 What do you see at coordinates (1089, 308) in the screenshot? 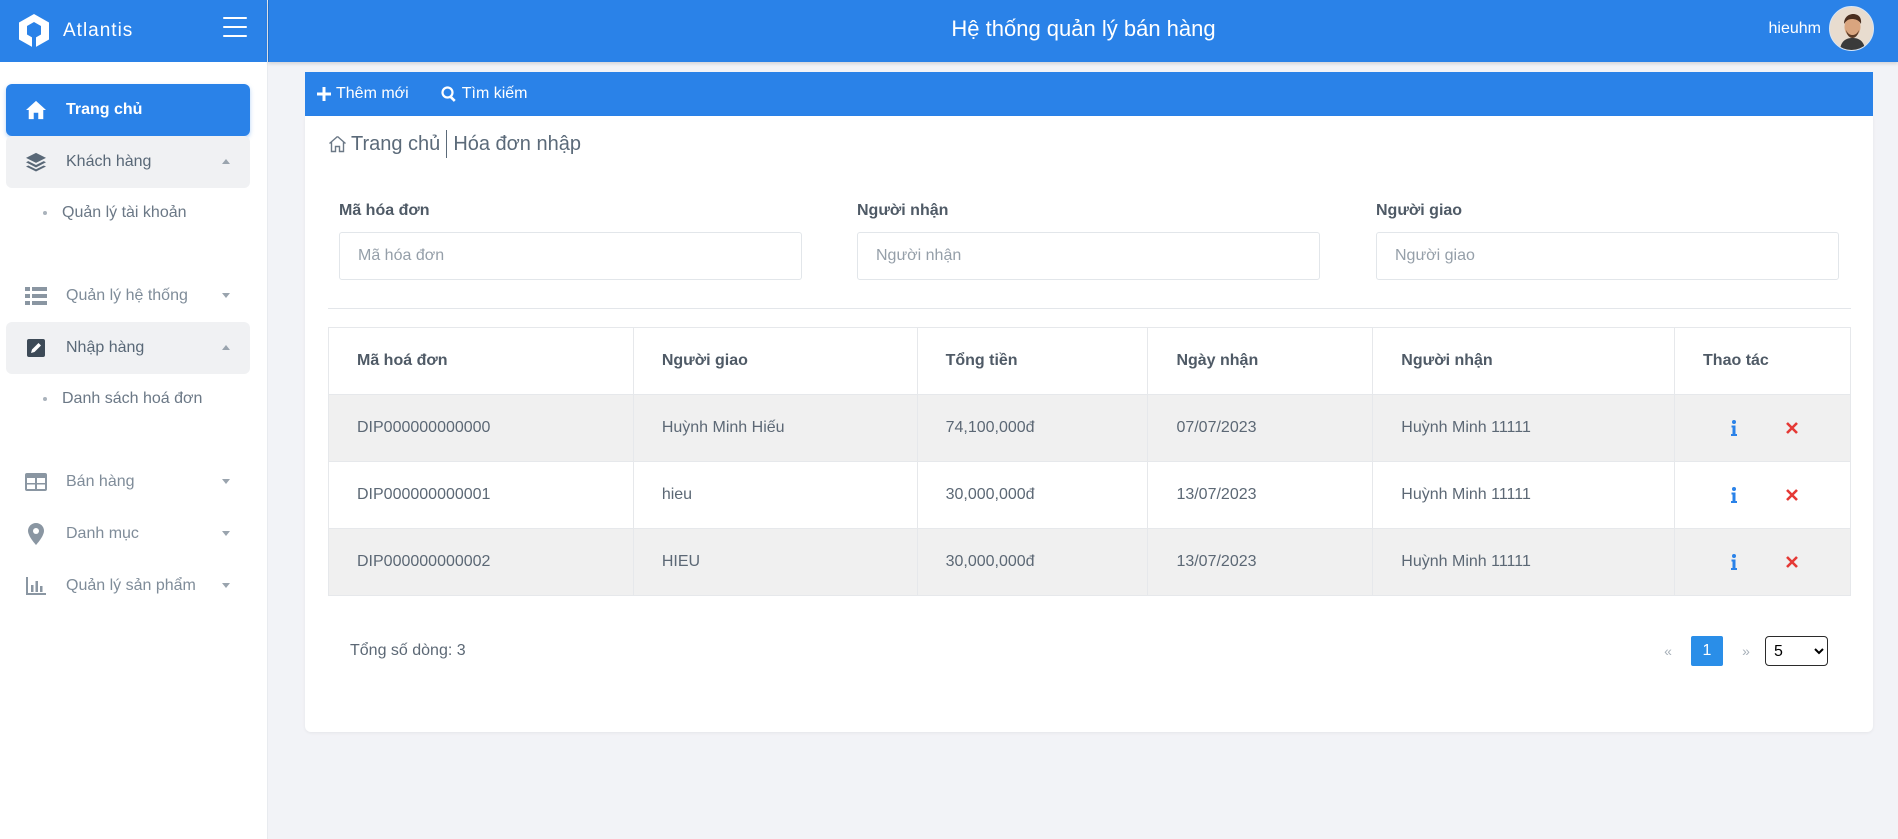
I see `divider` at bounding box center [1089, 308].